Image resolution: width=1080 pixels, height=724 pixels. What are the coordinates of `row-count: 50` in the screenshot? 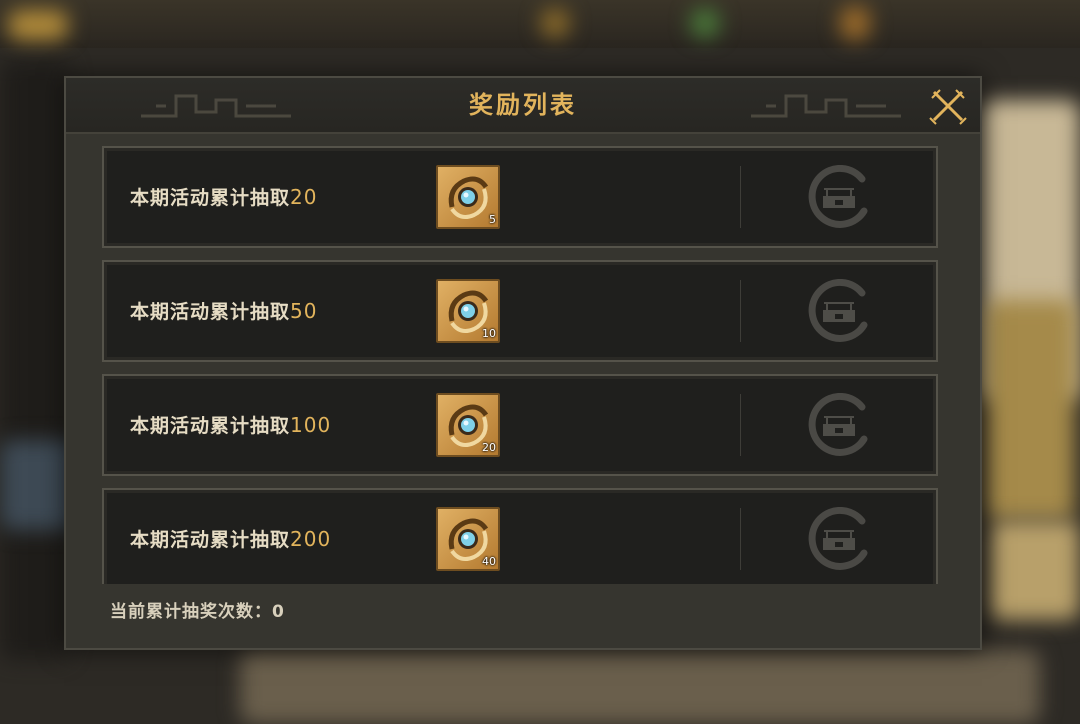 It's located at (304, 311).